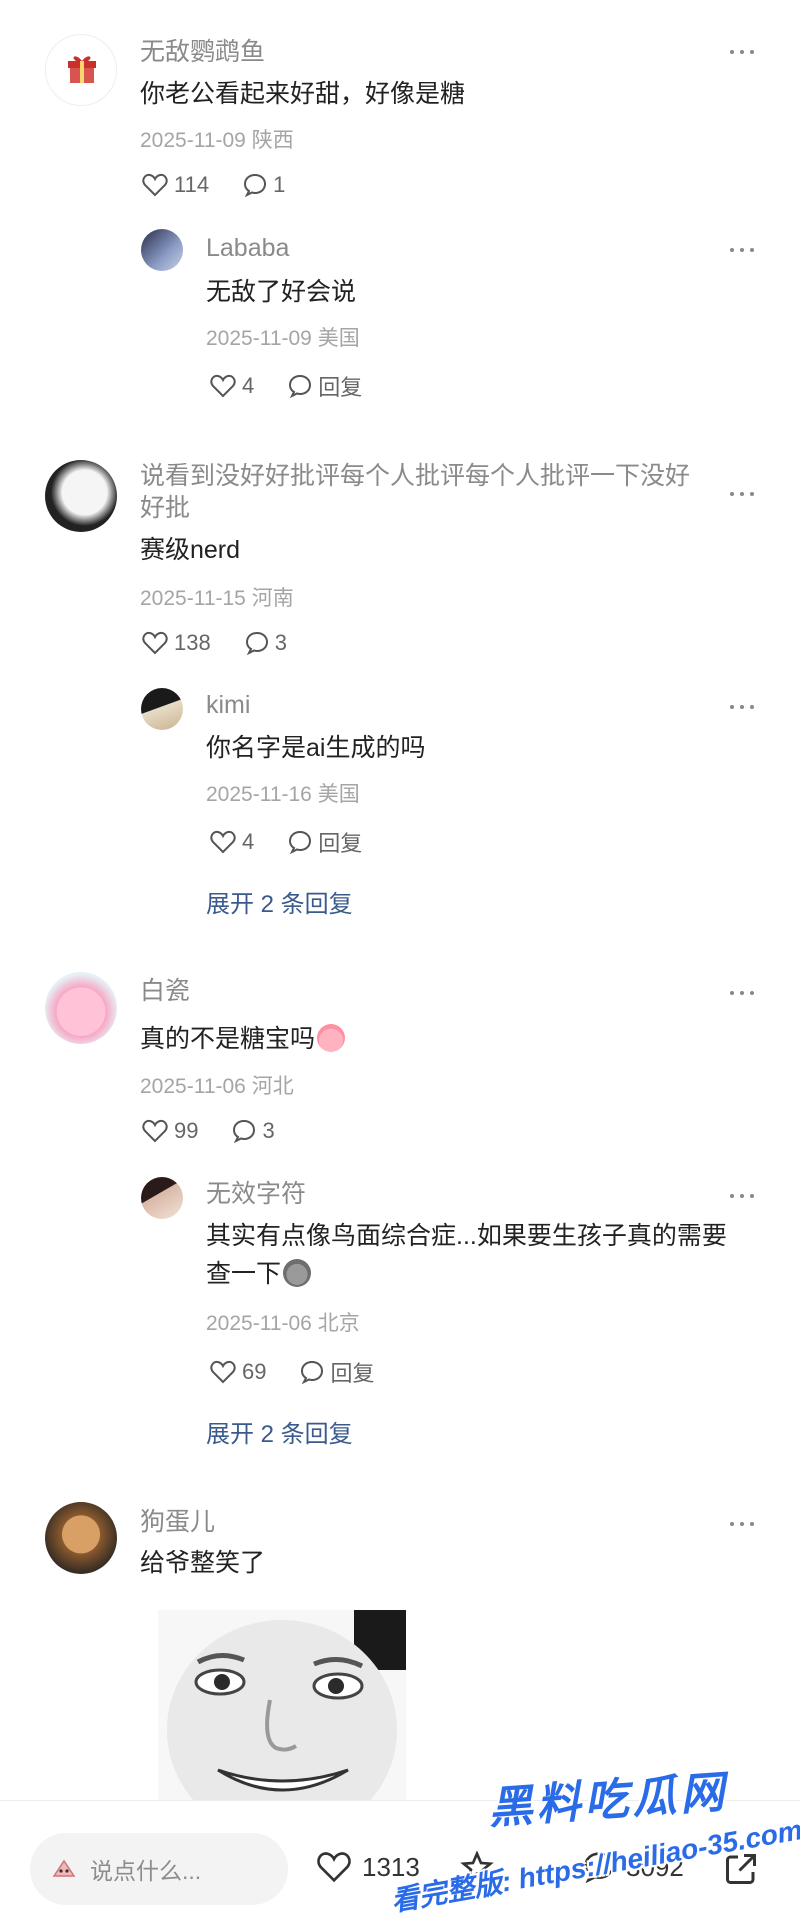  What do you see at coordinates (477, 1866) in the screenshot?
I see `star-icon` at bounding box center [477, 1866].